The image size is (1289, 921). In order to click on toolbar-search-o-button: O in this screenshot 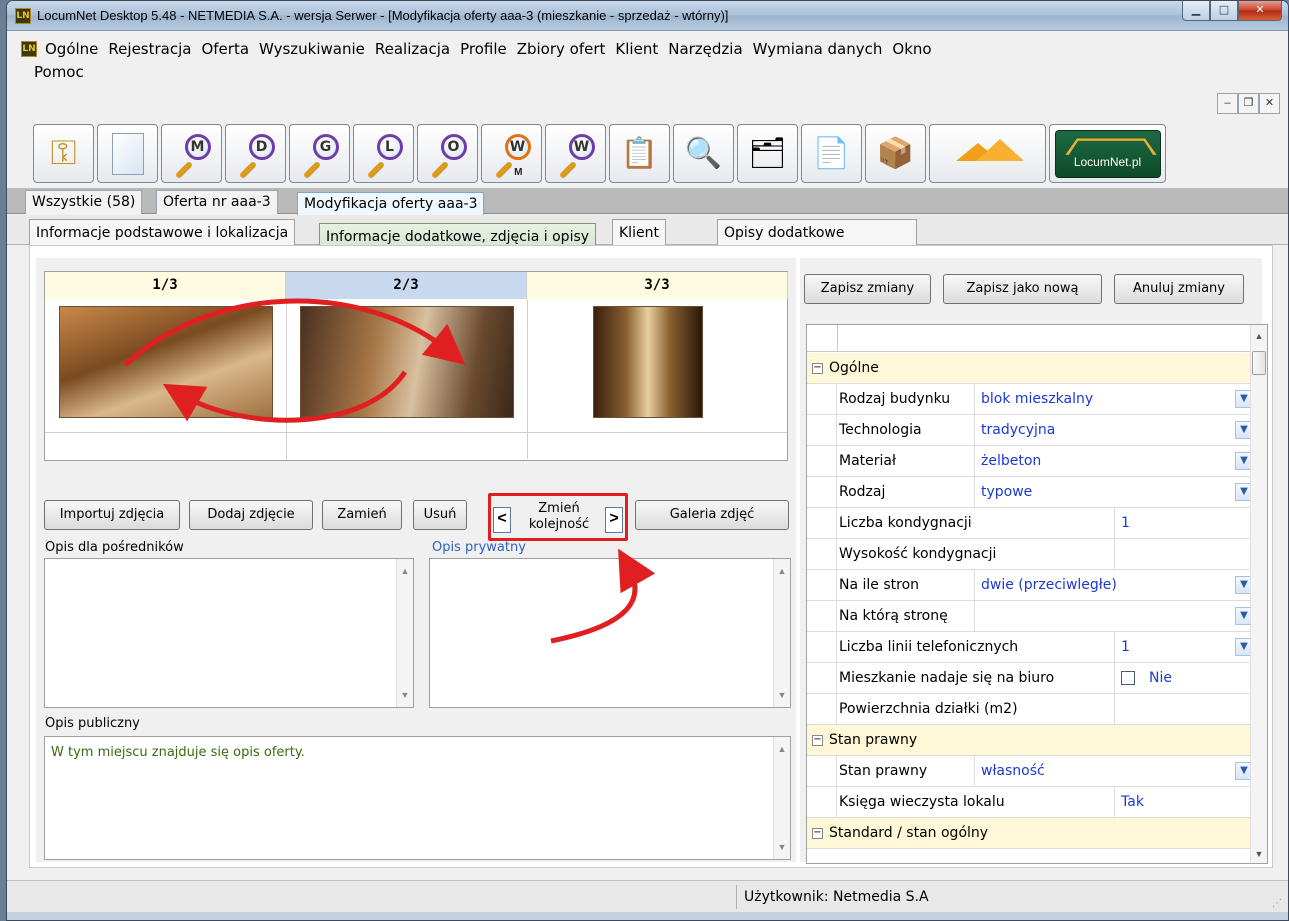, I will do `click(447, 153)`.